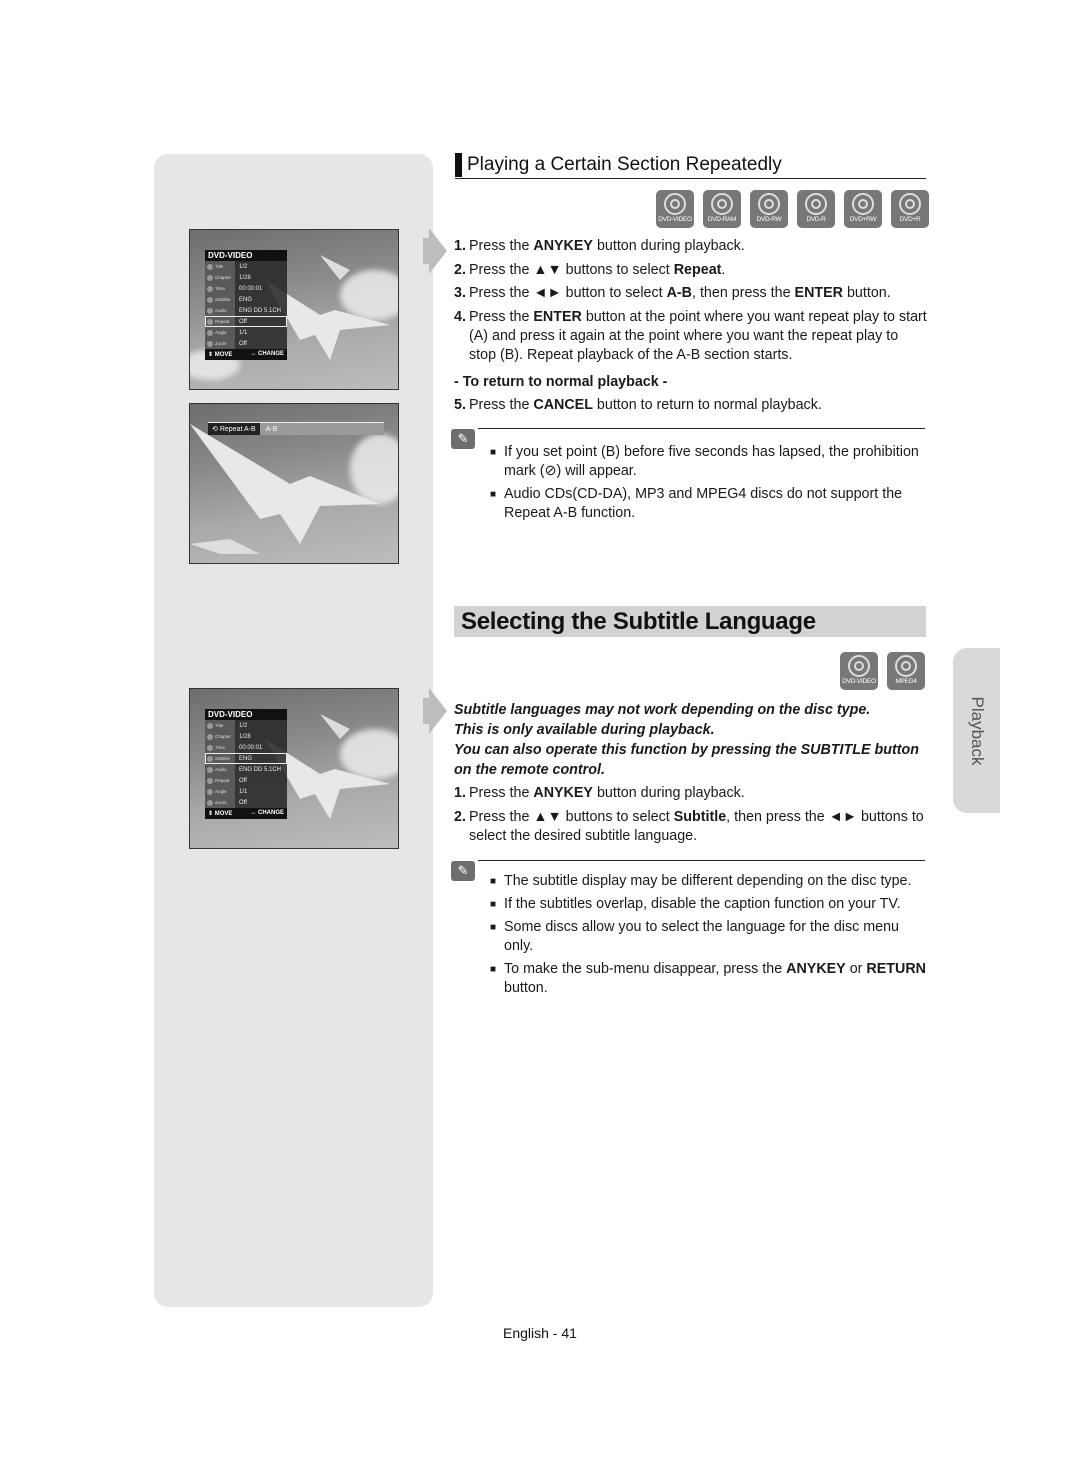  Describe the element at coordinates (460, 293) in the screenshot. I see `step-number: 3.` at that location.